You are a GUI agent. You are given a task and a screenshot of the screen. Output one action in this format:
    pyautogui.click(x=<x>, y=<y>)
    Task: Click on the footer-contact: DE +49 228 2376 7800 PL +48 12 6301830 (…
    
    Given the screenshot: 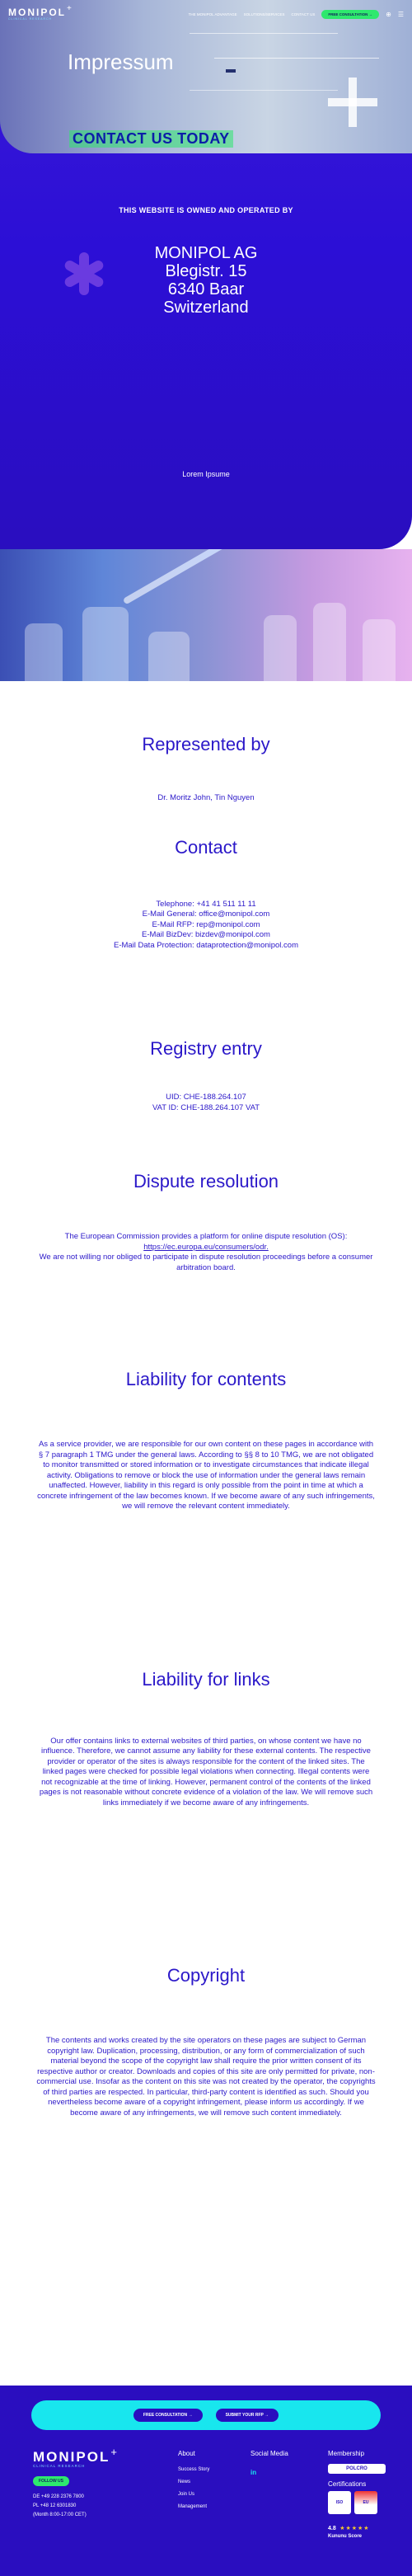 What is the action you would take?
    pyautogui.click(x=60, y=2506)
    